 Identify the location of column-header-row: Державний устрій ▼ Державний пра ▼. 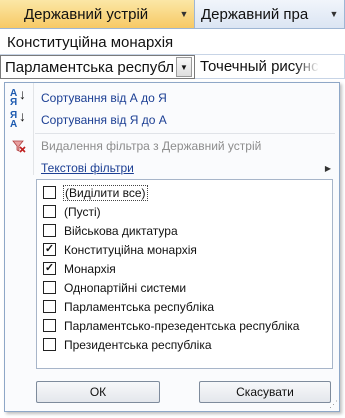
(172, 15).